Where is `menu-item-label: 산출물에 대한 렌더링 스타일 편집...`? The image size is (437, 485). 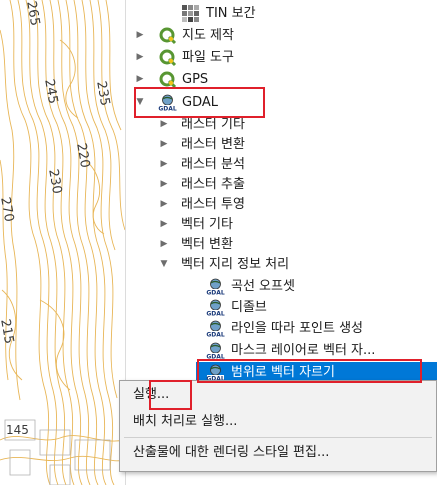
menu-item-label: 산출물에 대한 렌더링 스타일 편집... is located at coordinates (231, 452).